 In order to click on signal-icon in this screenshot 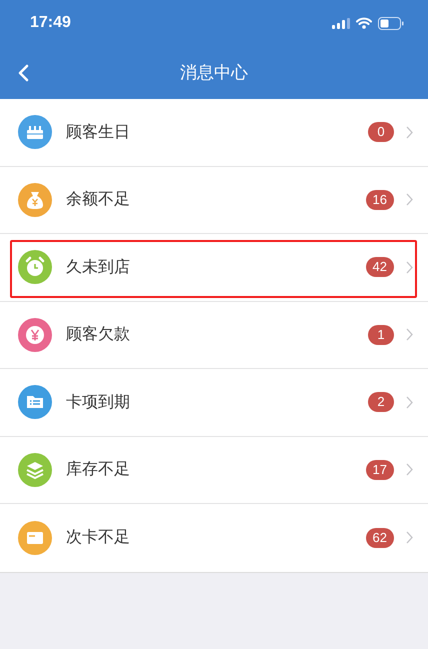, I will do `click(341, 23)`.